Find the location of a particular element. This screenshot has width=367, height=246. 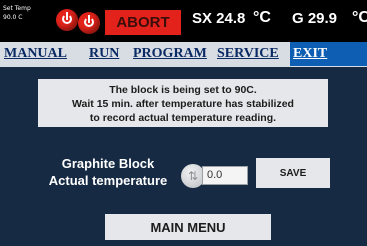

g-reading: G 29.9 is located at coordinates (315, 18).